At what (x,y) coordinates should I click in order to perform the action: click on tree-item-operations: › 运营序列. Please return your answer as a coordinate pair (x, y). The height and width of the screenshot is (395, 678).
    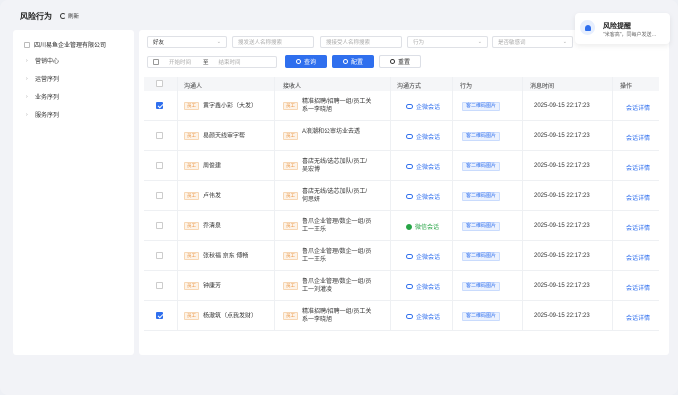
    Looking at the image, I should click on (42, 79).